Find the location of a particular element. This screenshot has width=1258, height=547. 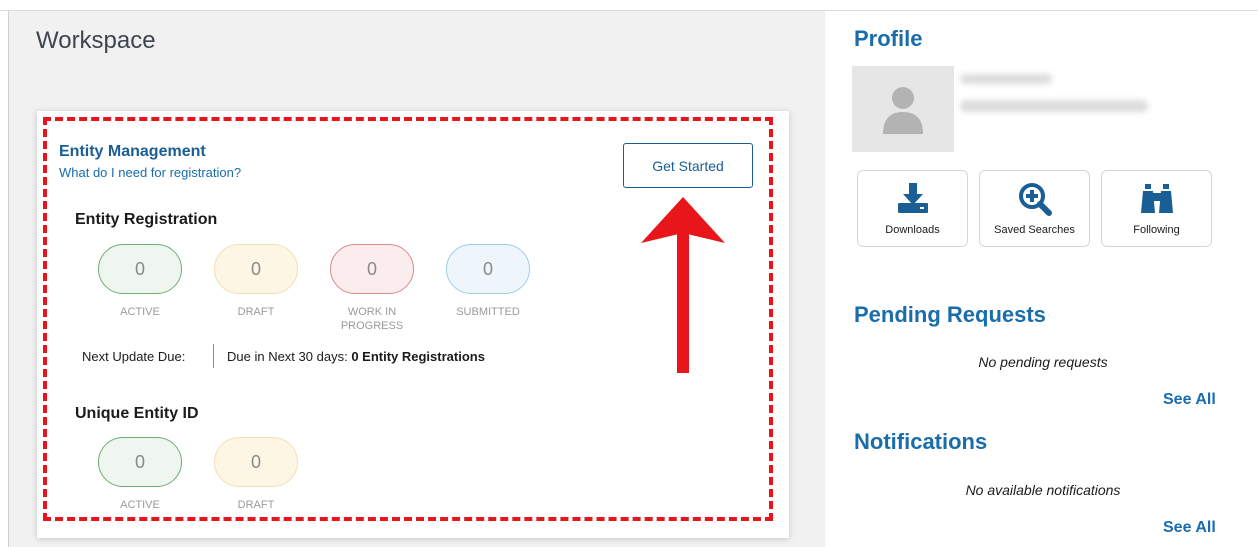

user-silhouette-icon is located at coordinates (903, 110).